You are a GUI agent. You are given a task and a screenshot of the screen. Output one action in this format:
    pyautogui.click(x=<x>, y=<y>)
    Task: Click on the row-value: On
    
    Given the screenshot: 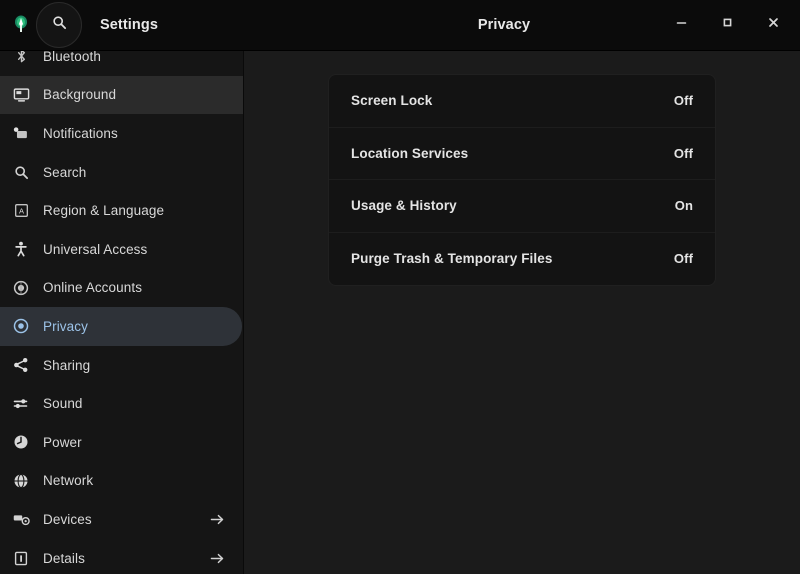 What is the action you would take?
    pyautogui.click(x=683, y=206)
    